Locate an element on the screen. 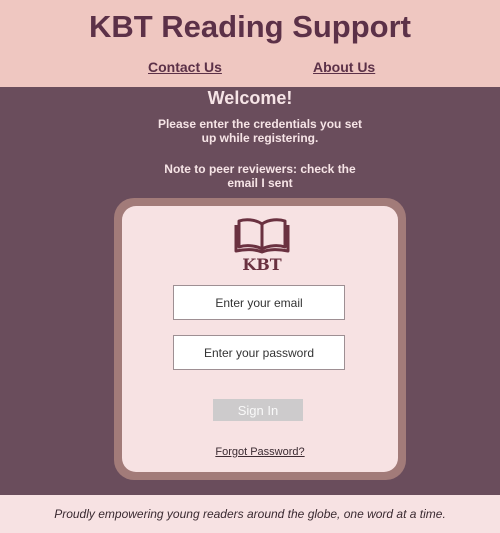  forgot-password-link: Forgot Password? is located at coordinates (260, 452).